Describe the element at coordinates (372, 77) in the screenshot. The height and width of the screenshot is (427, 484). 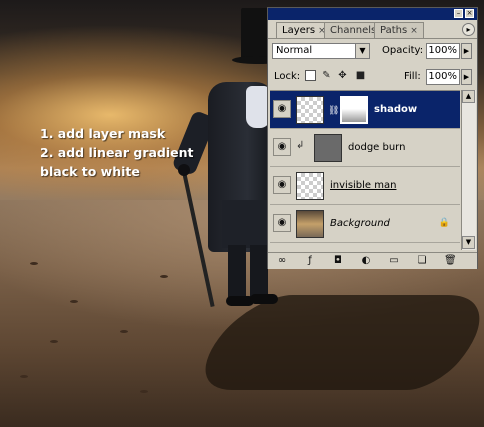
I see `lock-fill-row: Lock: ✎ ✥ ■ Fill: 100% ▶` at that location.